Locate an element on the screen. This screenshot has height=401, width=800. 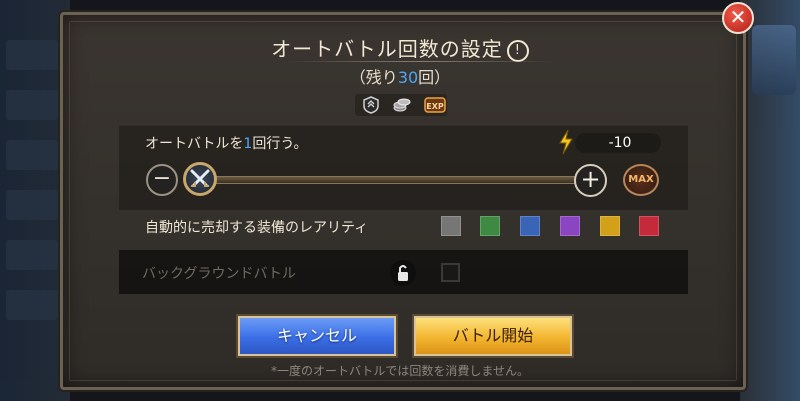
auto-battle-label: オートバトルを1回行う。 is located at coordinates (226, 143).